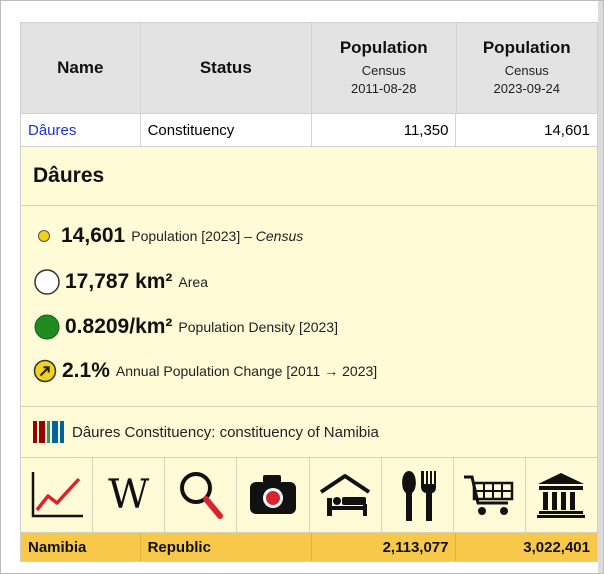 This screenshot has width=604, height=574. I want to click on restaurant-icon, so click(418, 495).